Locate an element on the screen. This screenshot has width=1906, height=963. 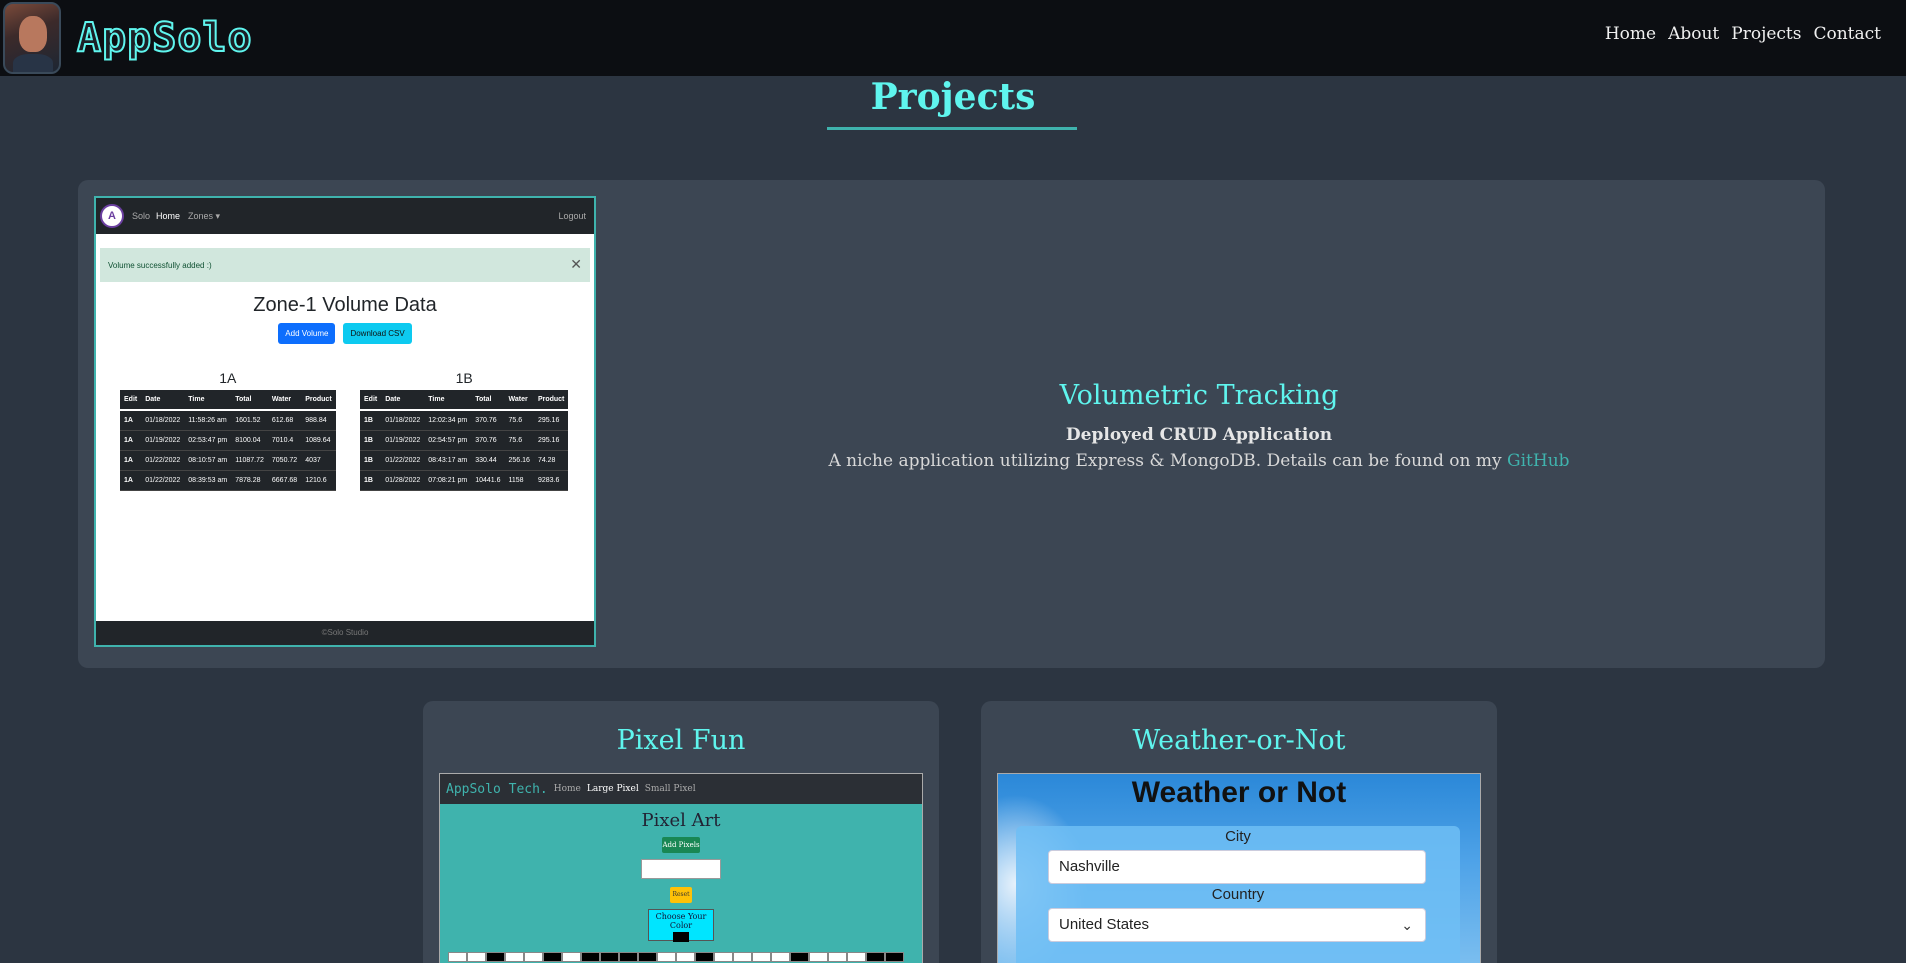
table-row: 1B 01/18/2022 12:02:34 pm 370.76 75.6 295.16 is located at coordinates (464, 420).